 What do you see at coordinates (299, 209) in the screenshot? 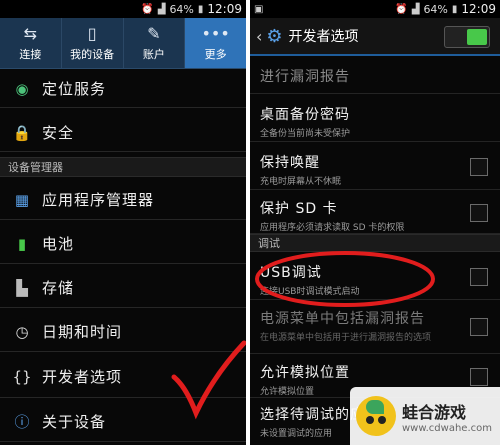
I see `option-title: 保护 SD 卡` at bounding box center [299, 209].